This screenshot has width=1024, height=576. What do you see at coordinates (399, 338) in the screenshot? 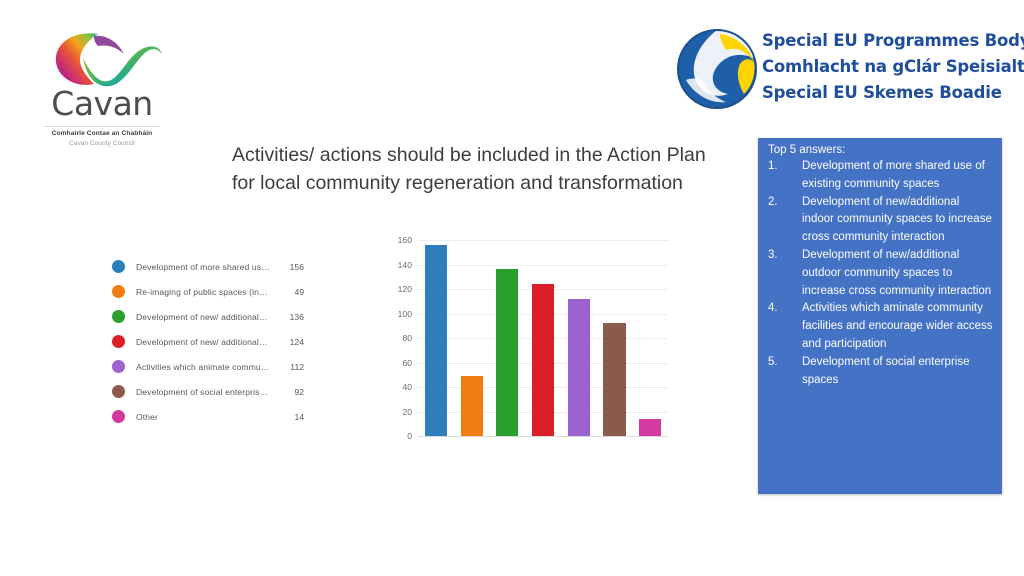
I see `chart-y-axis: 160 140 120 100 80 60 40 20 0` at bounding box center [399, 338].